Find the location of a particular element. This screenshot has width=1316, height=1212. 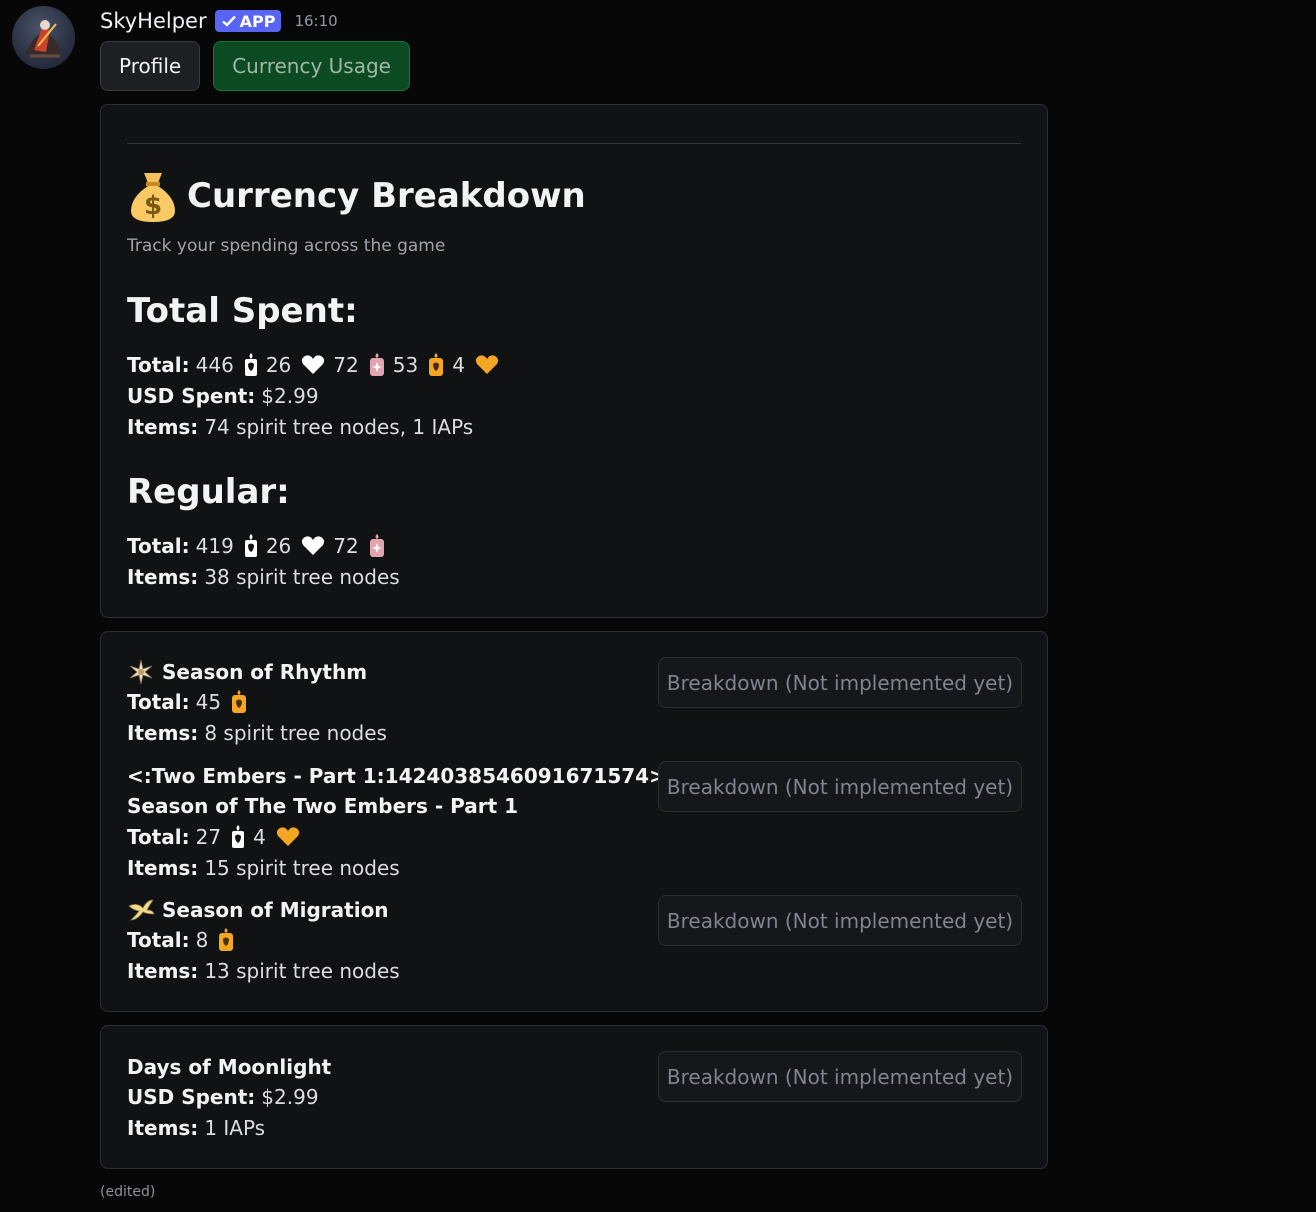

total-spent-line: Total: 446 26 72 53 4 is located at coordinates (317, 365).